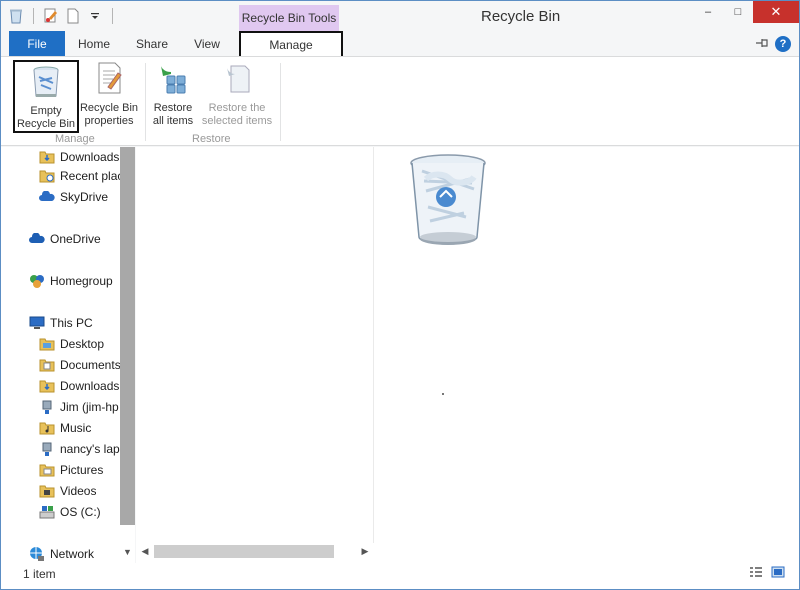  What do you see at coordinates (16, 16) in the screenshot?
I see `recycle-bin-small-icon` at bounding box center [16, 16].